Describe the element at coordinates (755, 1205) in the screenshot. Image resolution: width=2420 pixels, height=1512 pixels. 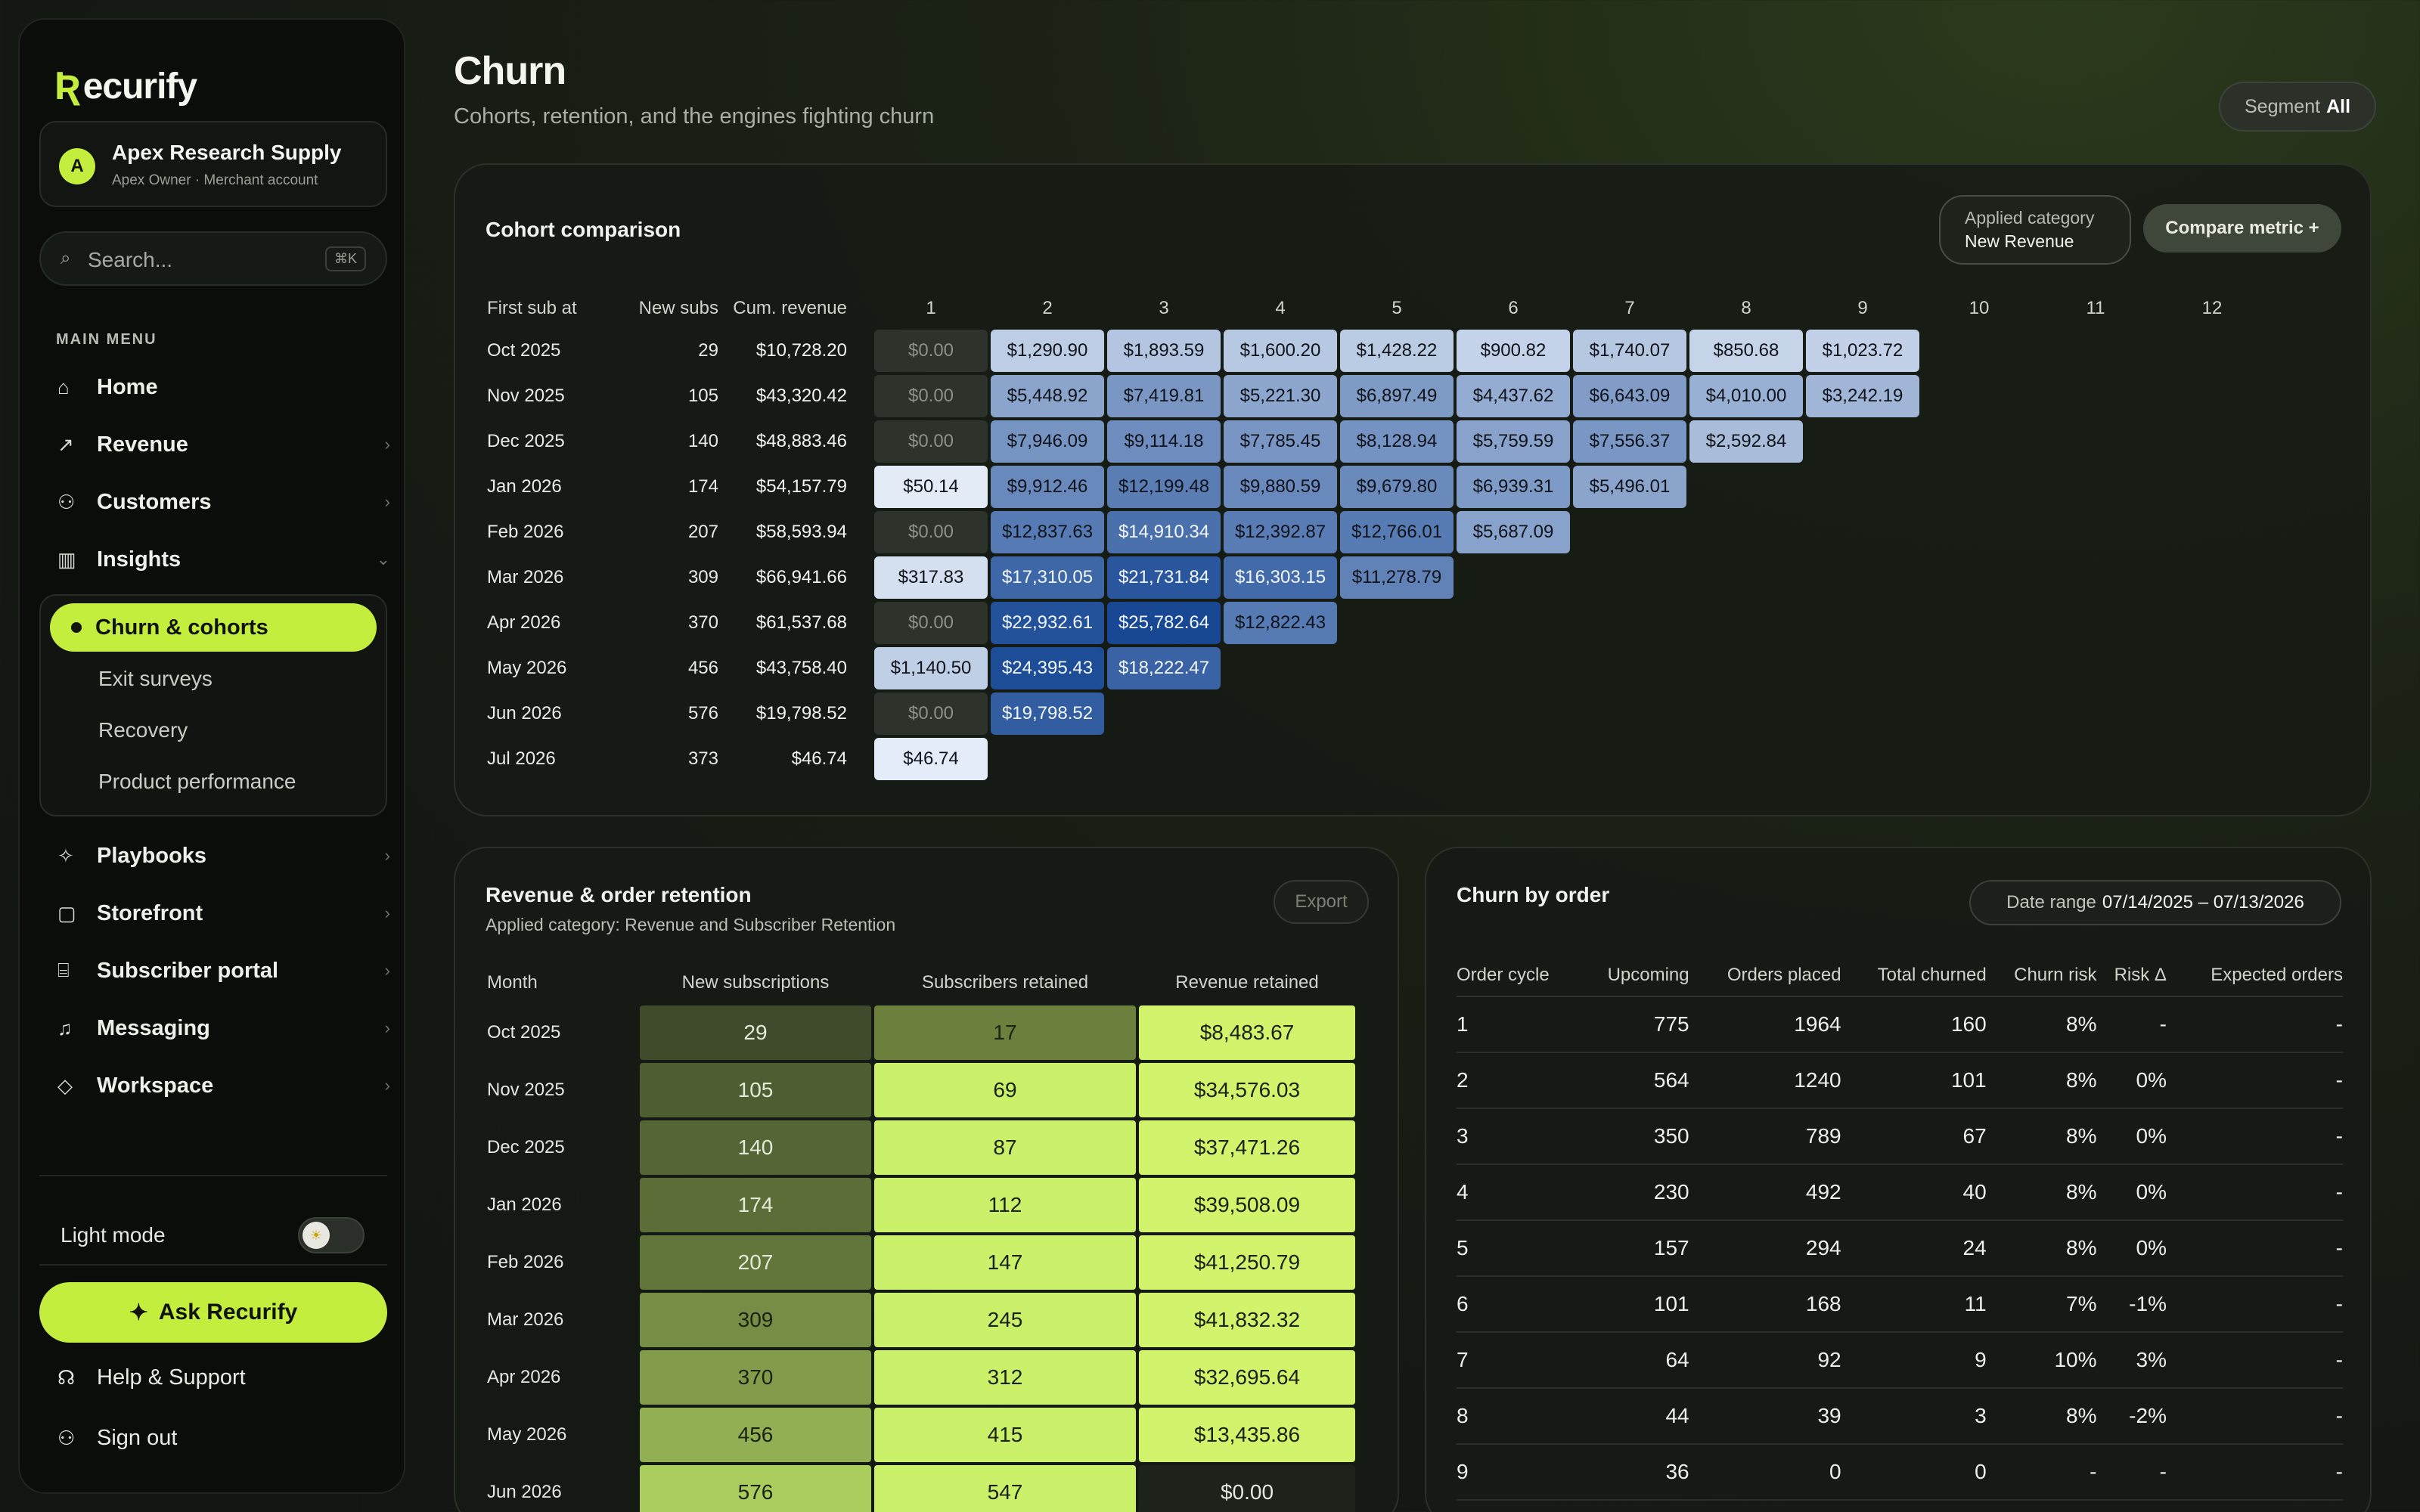
I see `retention-new-subs: 174` at that location.